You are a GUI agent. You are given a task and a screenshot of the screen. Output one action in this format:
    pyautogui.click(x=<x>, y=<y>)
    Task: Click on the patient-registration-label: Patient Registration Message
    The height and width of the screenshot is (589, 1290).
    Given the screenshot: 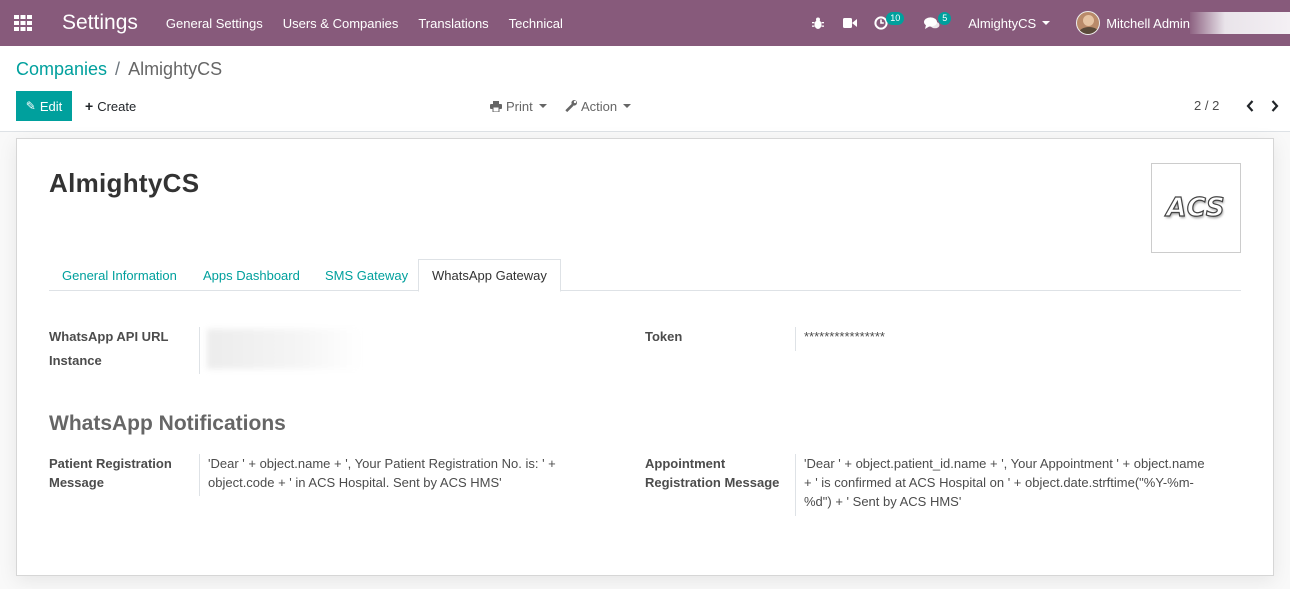 What is the action you would take?
    pyautogui.click(x=110, y=473)
    